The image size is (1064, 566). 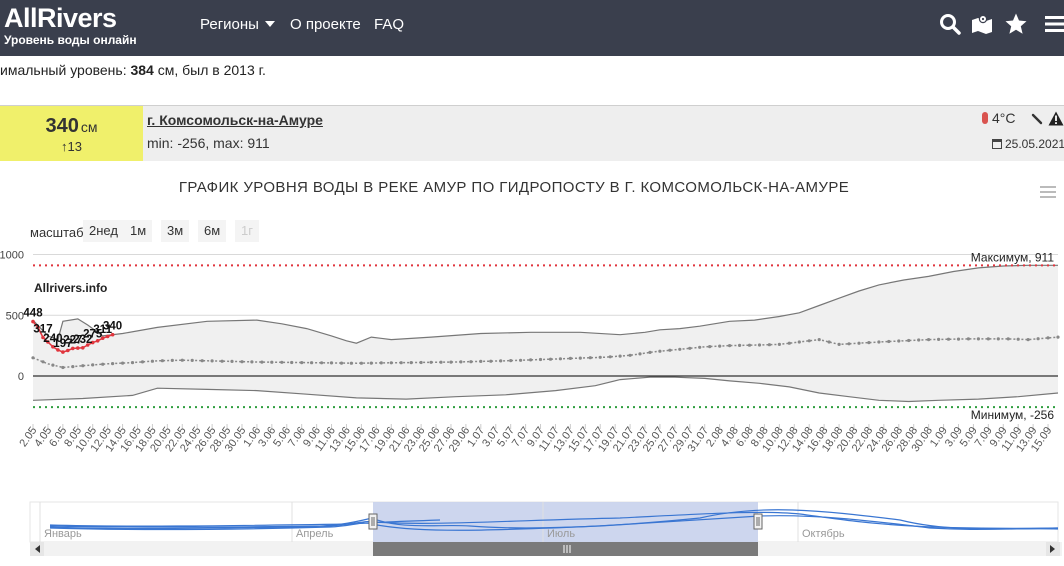 I want to click on brand-name: AllRivers, so click(x=70, y=18).